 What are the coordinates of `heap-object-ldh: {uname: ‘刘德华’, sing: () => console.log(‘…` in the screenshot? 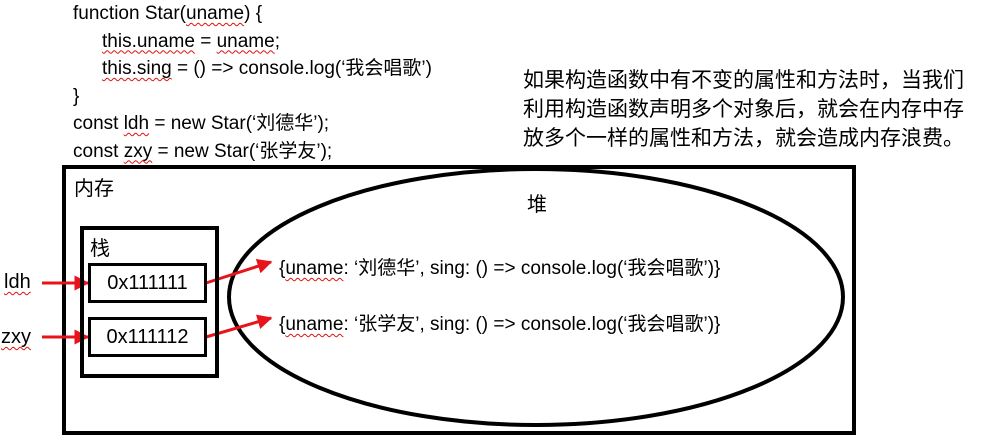 It's located at (500, 268).